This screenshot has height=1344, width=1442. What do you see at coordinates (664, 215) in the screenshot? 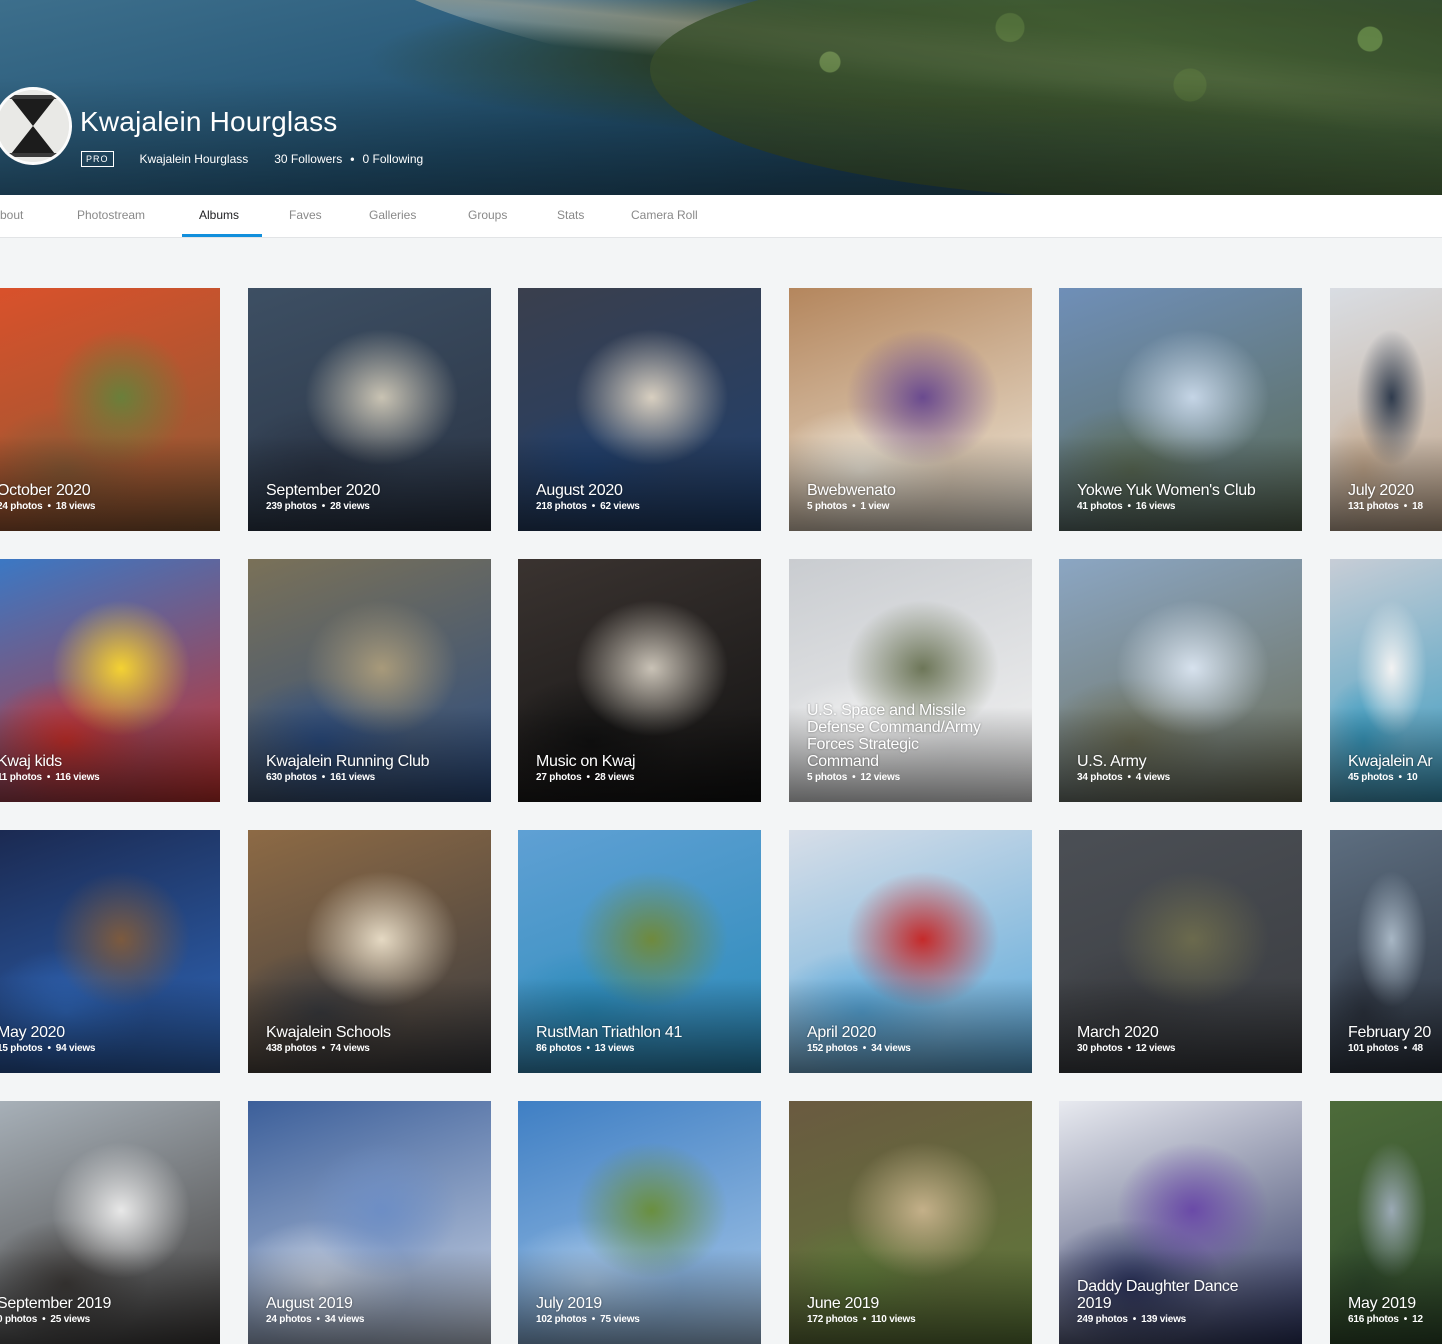
I see `tab-camera-roll: Camera Roll` at bounding box center [664, 215].